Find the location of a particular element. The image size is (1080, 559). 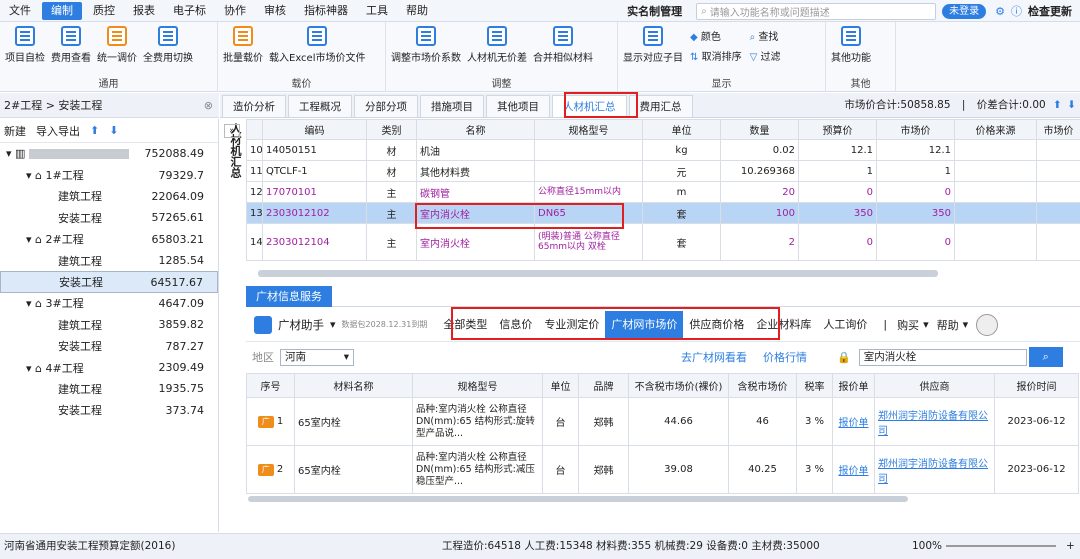

collapse-icon: ⊗ is located at coordinates (208, 105).